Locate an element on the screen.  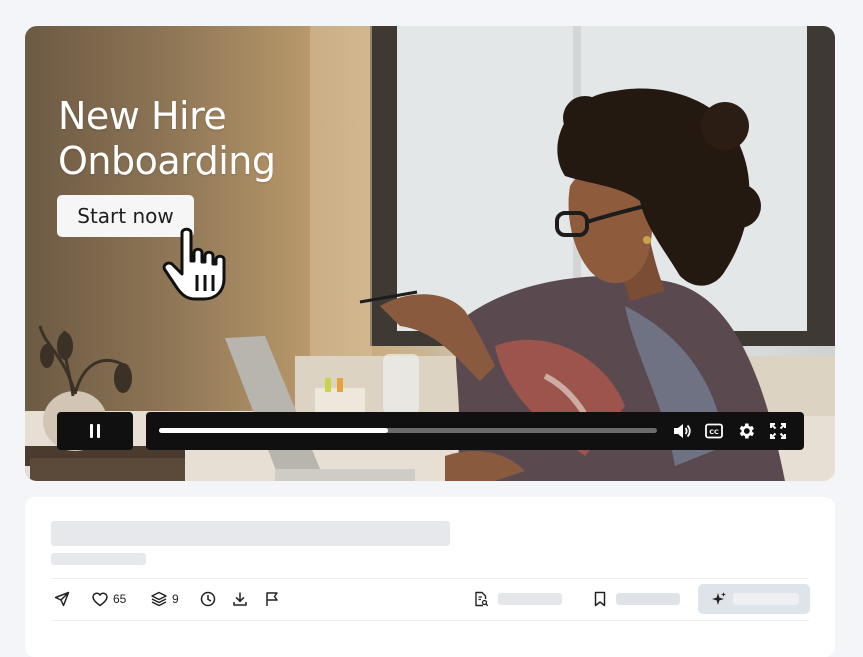
heart-icon is located at coordinates (100, 598).